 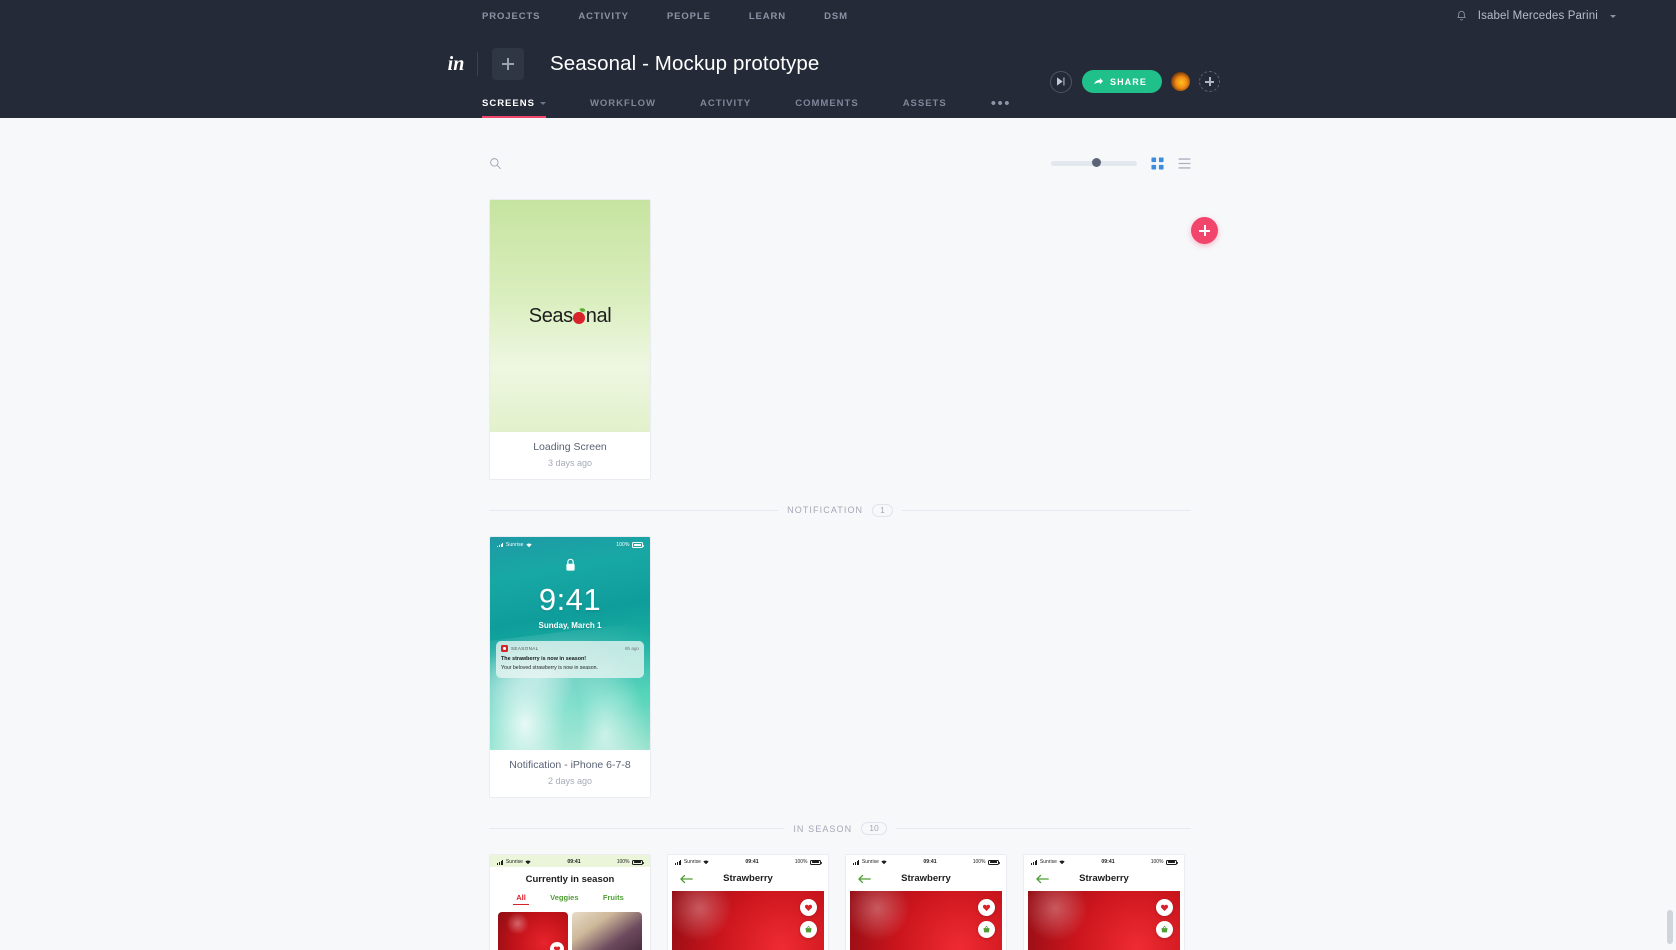 I want to click on project-header-row: in Seasonal - Mockup prototype, so click(x=838, y=60).